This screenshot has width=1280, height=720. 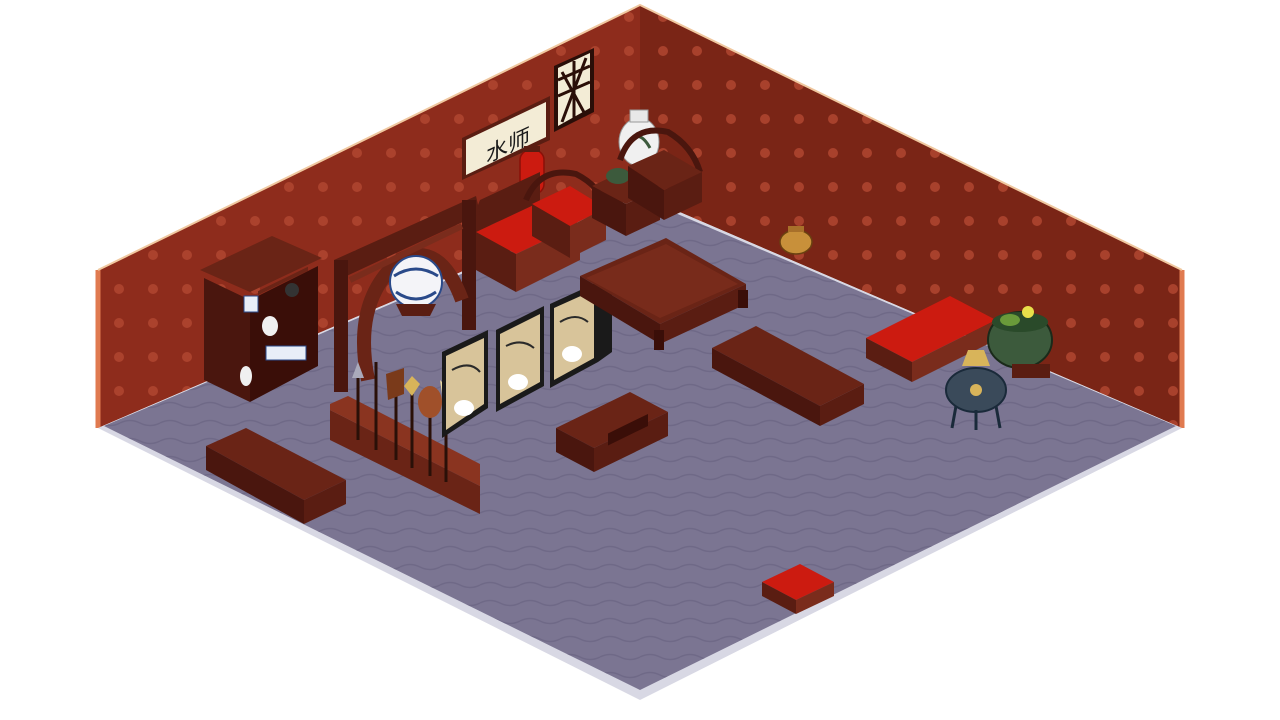 What do you see at coordinates (292, 290) in the screenshot?
I see `tea-canister-icon` at bounding box center [292, 290].